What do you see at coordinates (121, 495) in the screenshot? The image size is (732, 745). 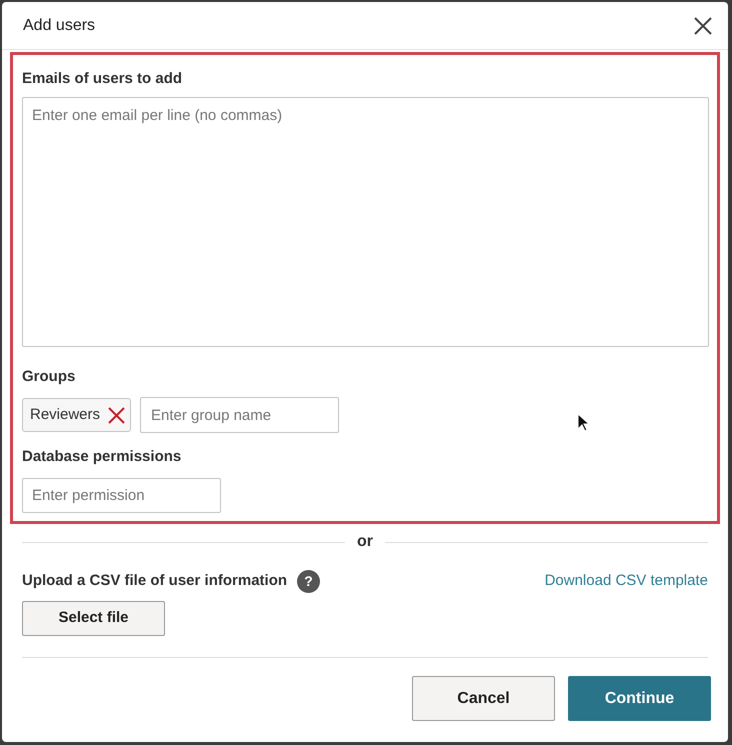 I see `permission-field: Enter permission` at bounding box center [121, 495].